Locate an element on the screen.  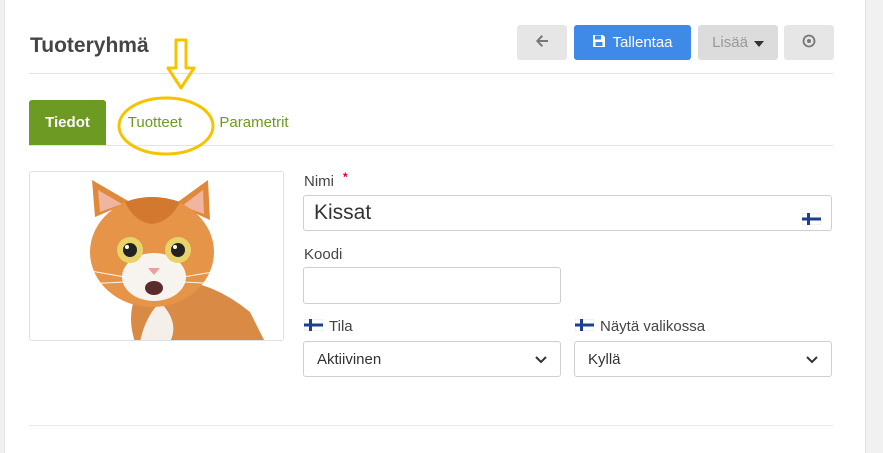
back-button is located at coordinates (542, 42).